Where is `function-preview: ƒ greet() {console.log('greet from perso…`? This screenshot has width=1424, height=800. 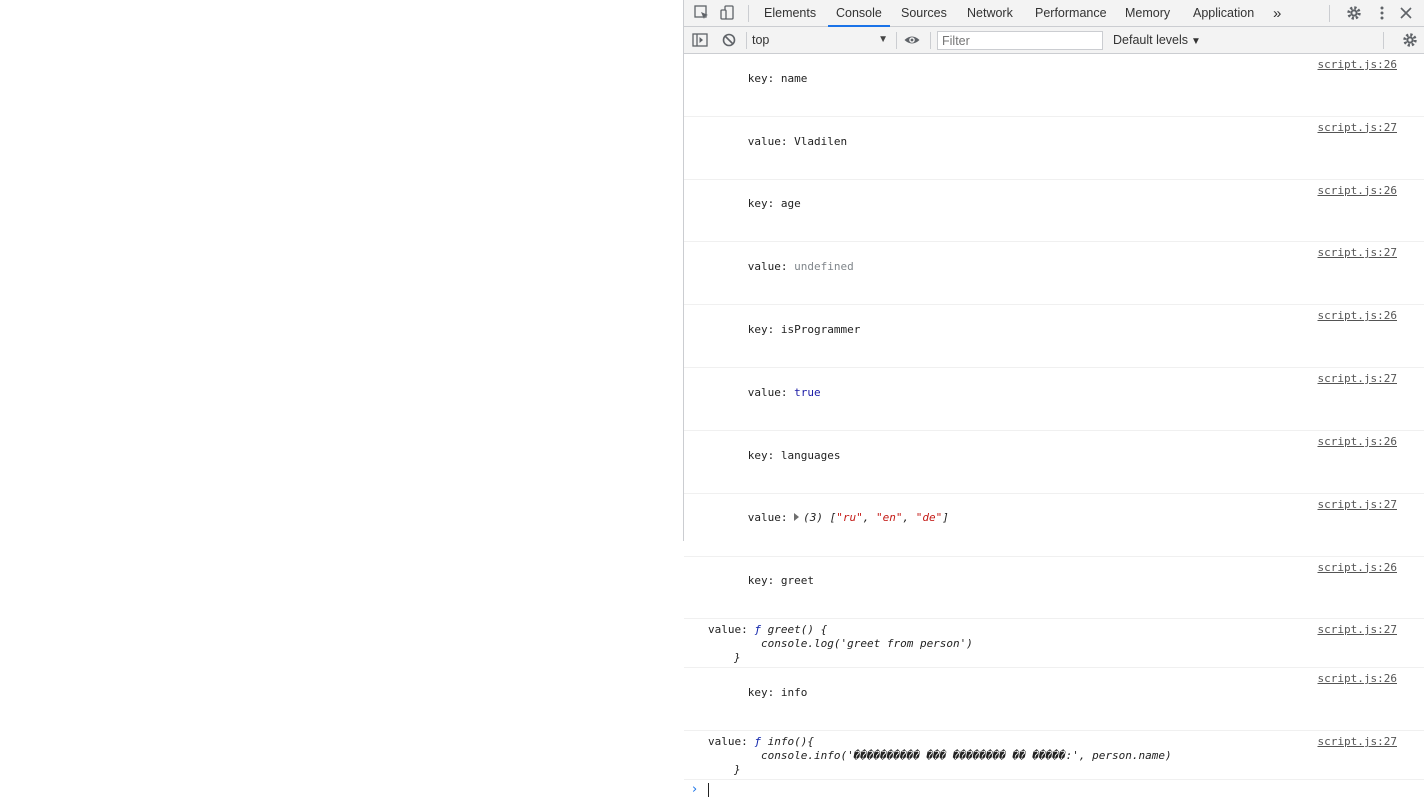 function-preview: ƒ greet() {console.log('greet from perso… is located at coordinates (1011, 643).